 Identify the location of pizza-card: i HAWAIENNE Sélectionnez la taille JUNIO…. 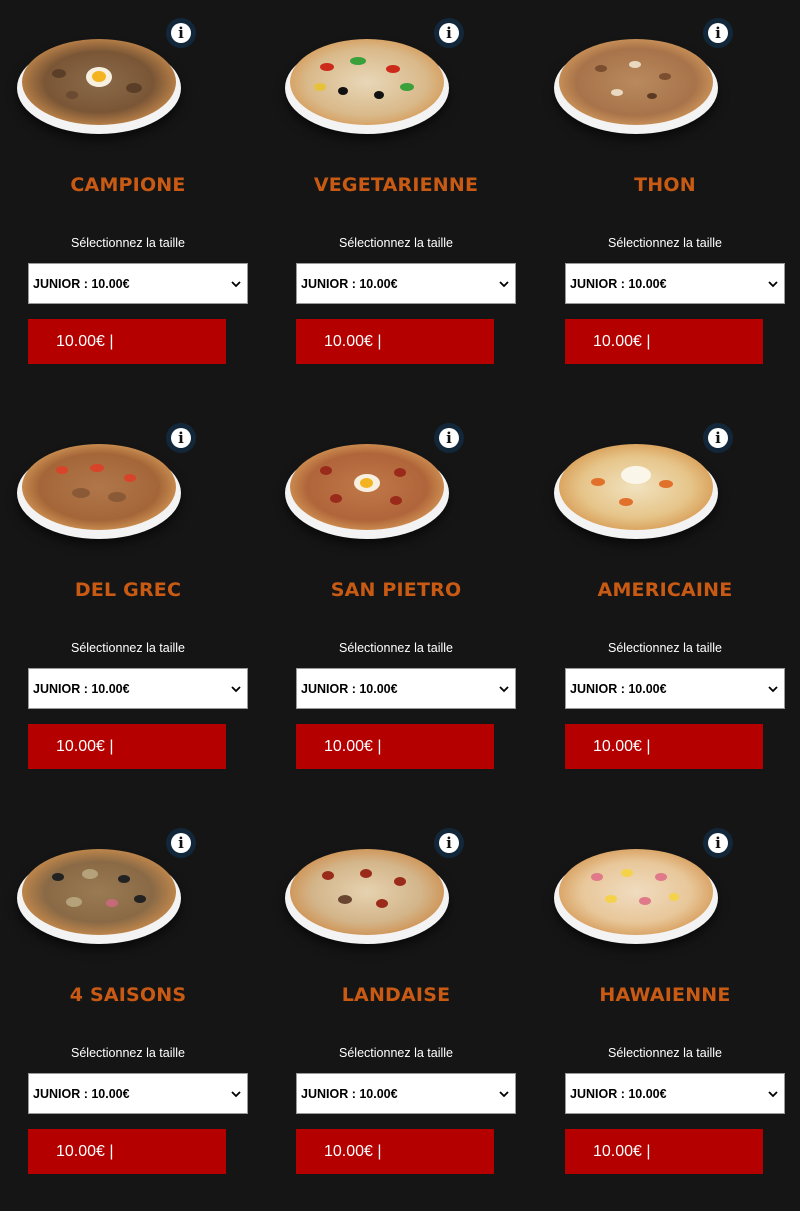
(662, 1005).